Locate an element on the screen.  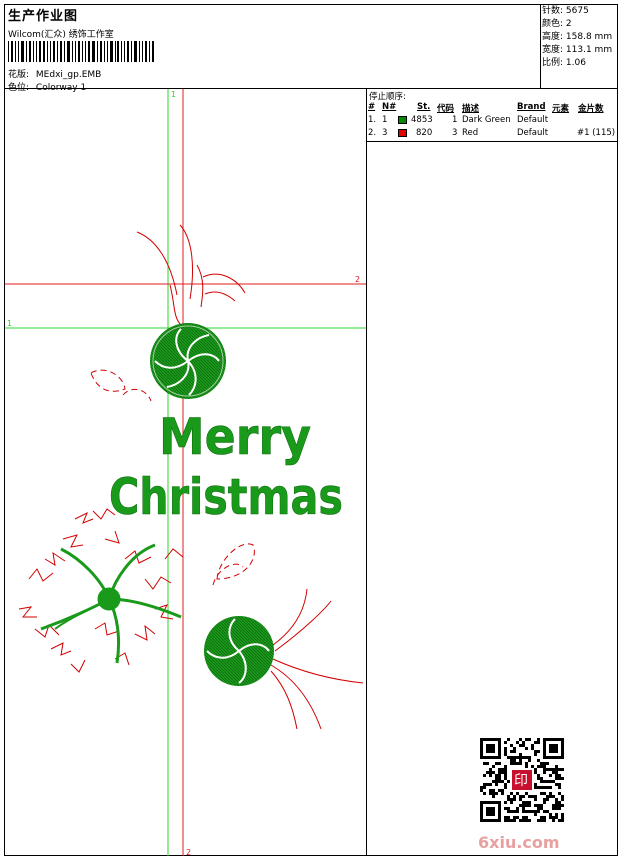
ribbon-left-dashes is located at coordinates (121, 385).